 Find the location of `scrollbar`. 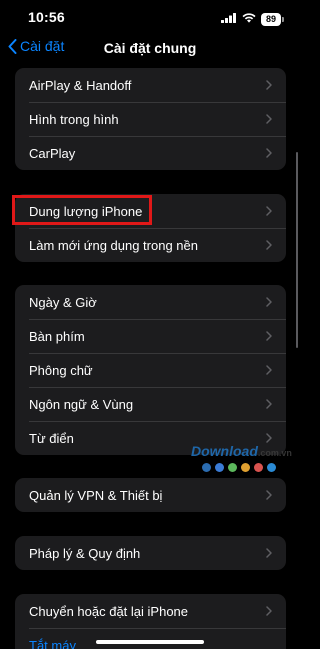

scrollbar is located at coordinates (296, 250).